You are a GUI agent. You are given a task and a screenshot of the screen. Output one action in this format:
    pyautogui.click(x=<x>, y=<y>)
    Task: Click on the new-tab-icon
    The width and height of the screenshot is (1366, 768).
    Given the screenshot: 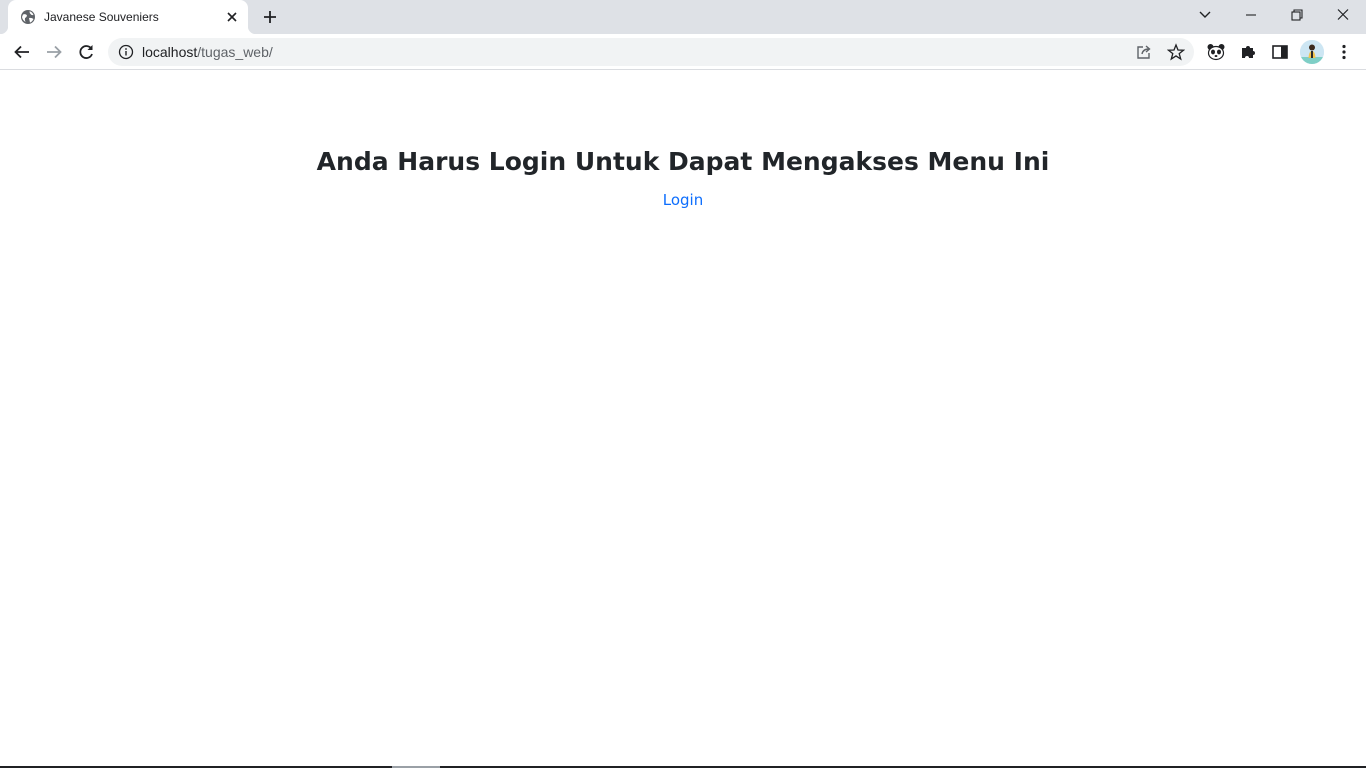 What is the action you would take?
    pyautogui.click(x=270, y=17)
    